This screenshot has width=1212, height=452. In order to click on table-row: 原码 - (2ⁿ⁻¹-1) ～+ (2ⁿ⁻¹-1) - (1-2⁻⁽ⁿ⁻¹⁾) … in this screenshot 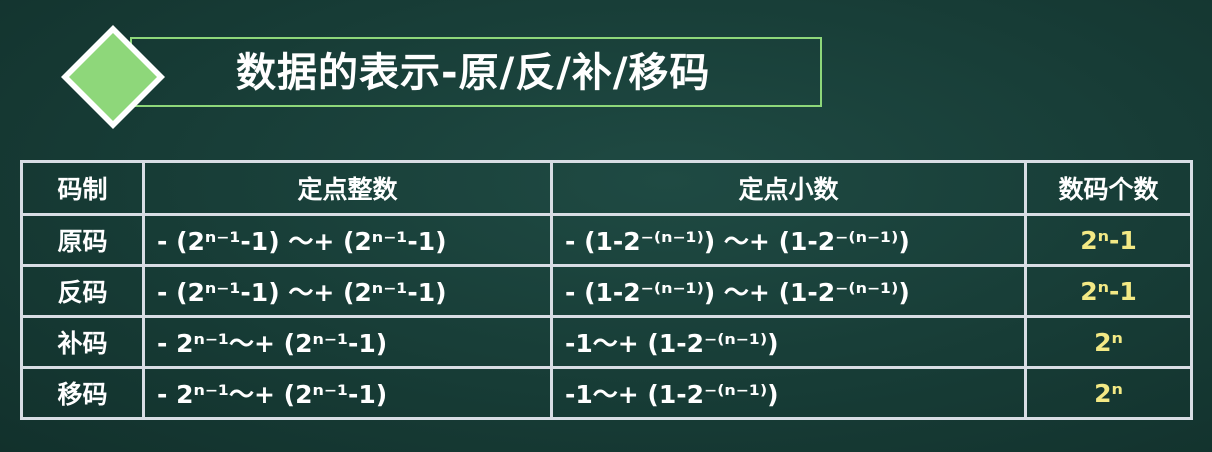, I will do `click(606, 240)`.